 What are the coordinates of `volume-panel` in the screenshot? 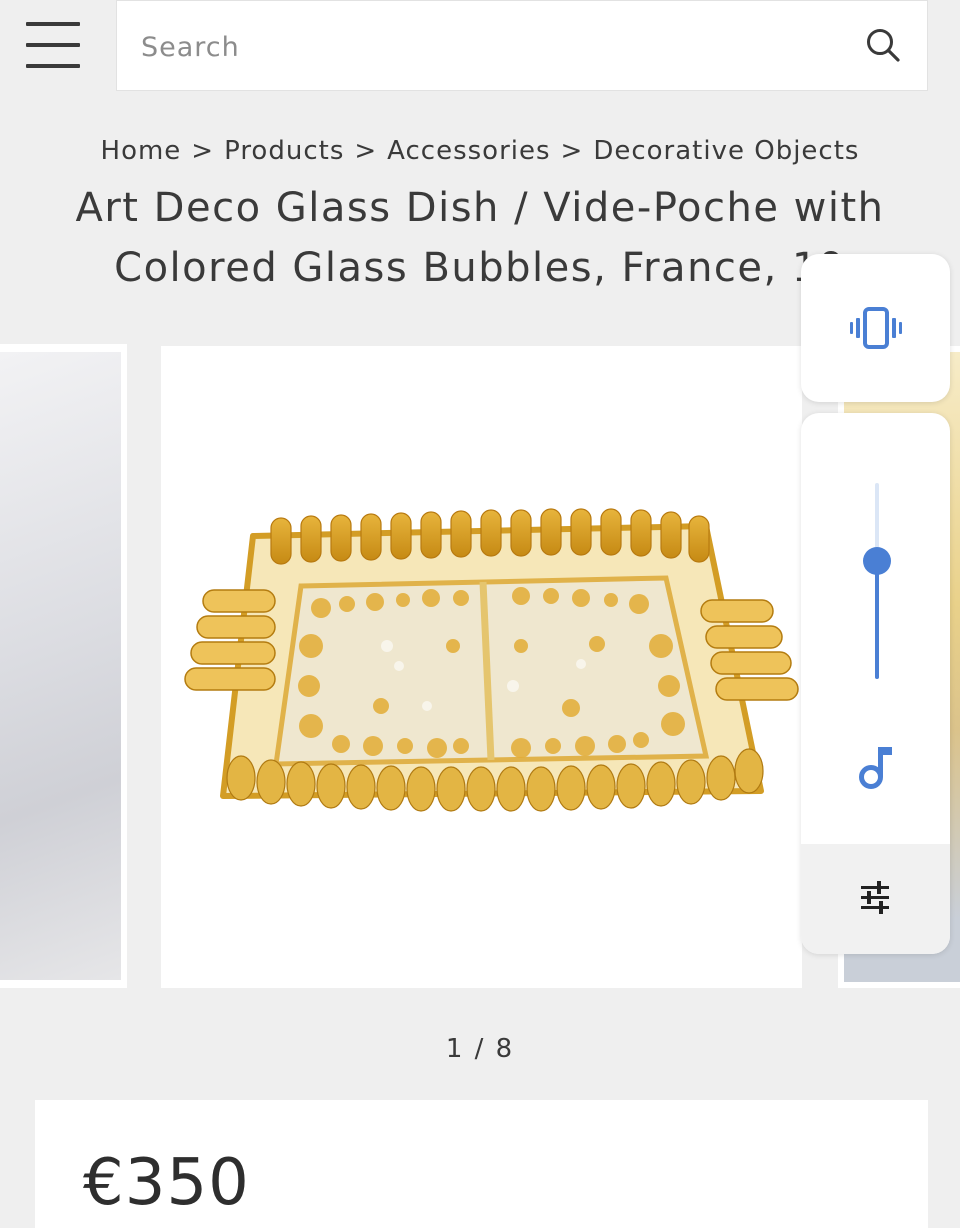 It's located at (875, 683).